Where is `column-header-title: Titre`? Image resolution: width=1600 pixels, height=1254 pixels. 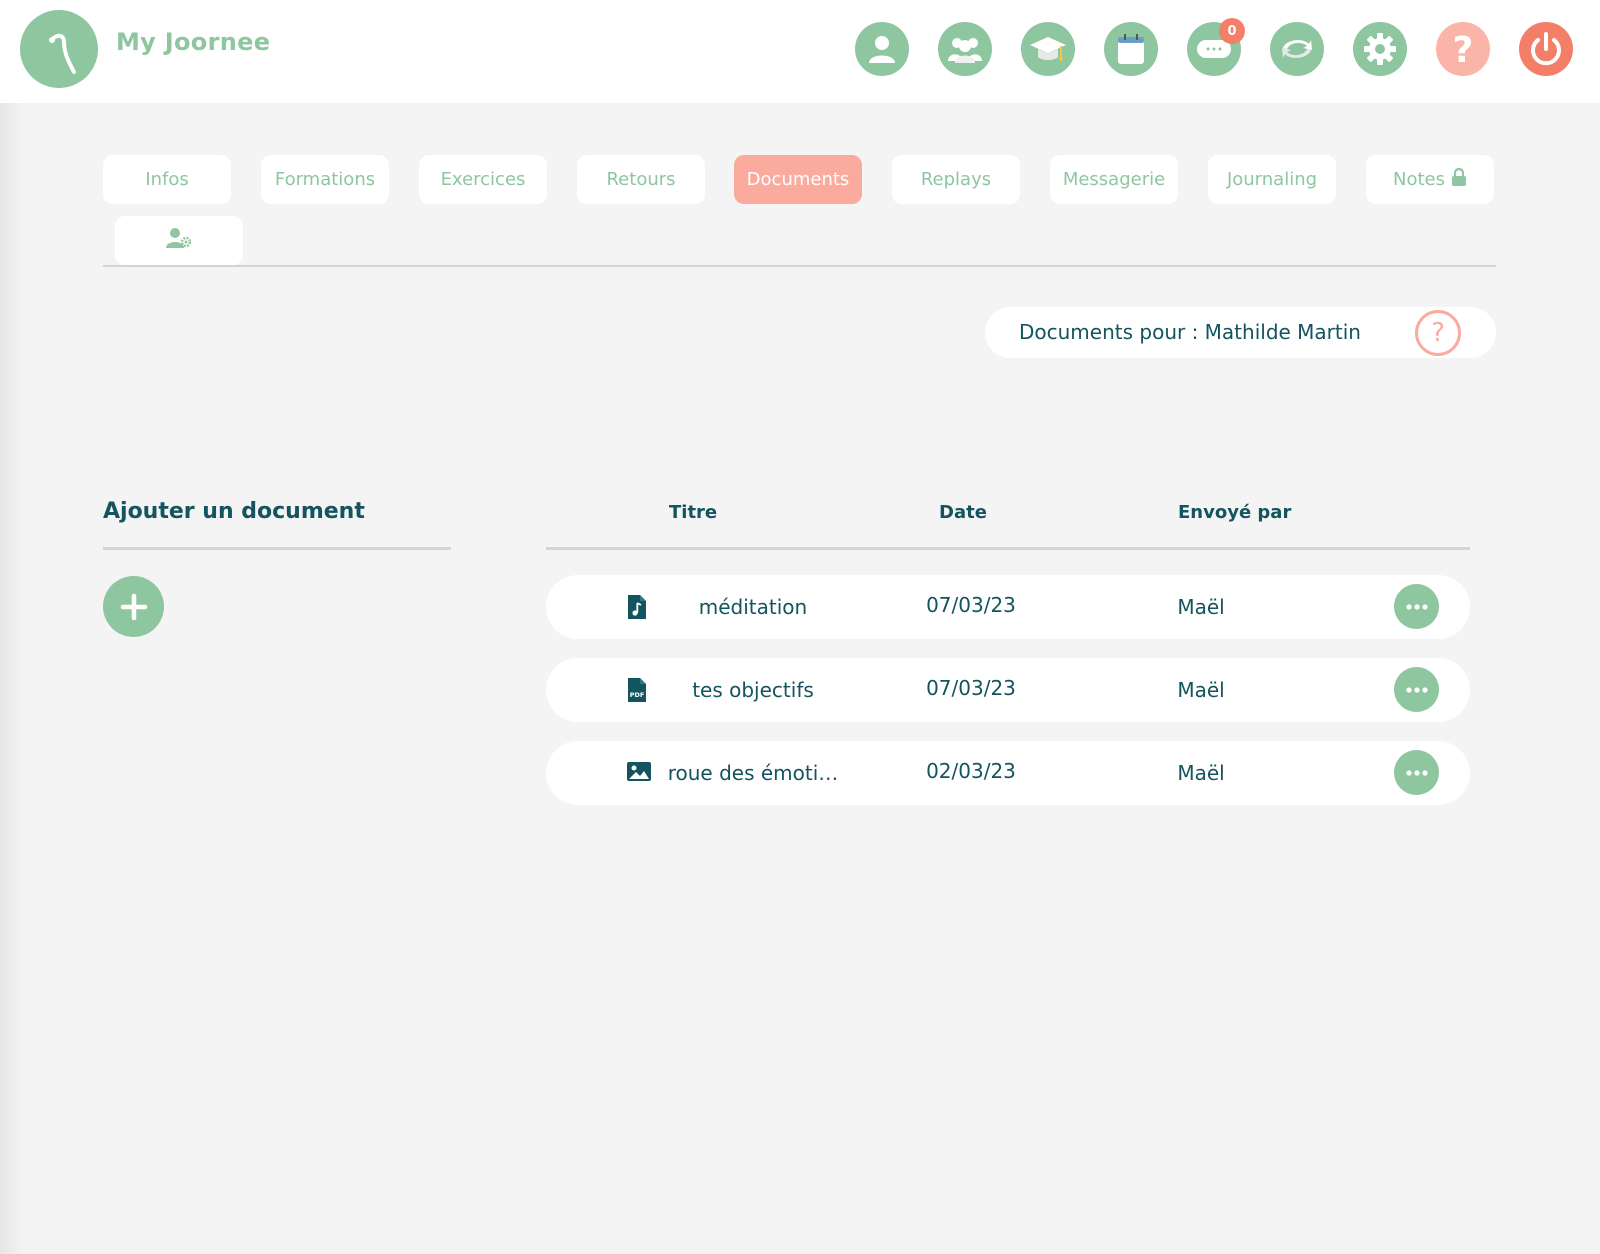
column-header-title: Titre is located at coordinates (693, 512).